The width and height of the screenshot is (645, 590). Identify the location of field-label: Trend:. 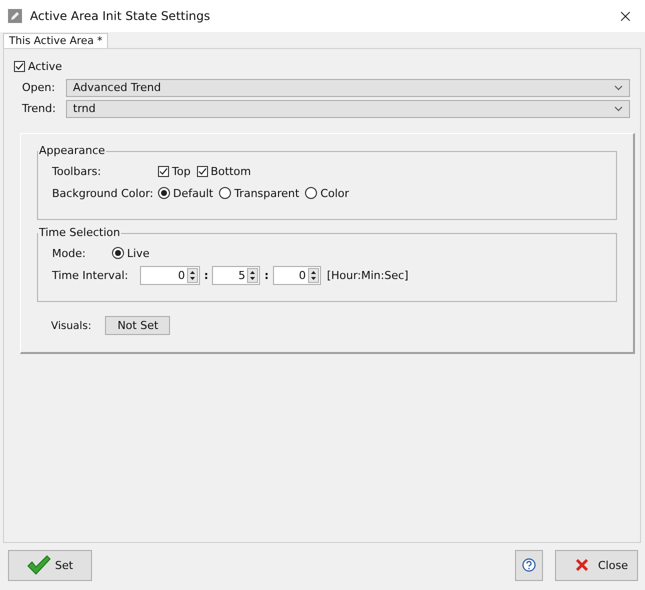
(39, 108).